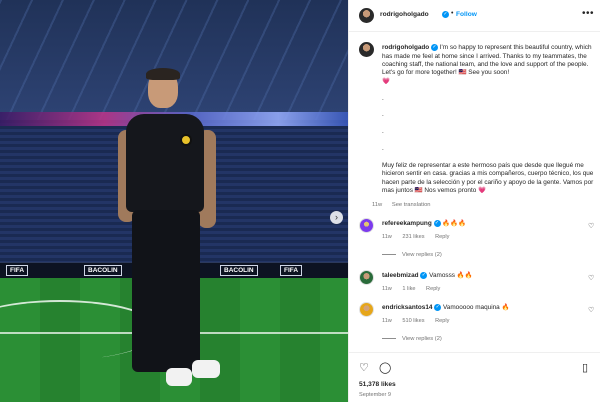 This screenshot has height=402, width=600. What do you see at coordinates (408, 289) in the screenshot?
I see `comment-likes: 1 like` at bounding box center [408, 289].